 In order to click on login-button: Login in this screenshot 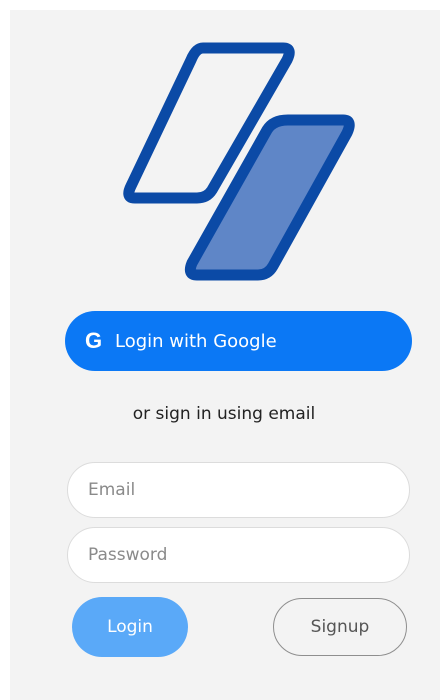, I will do `click(130, 627)`.